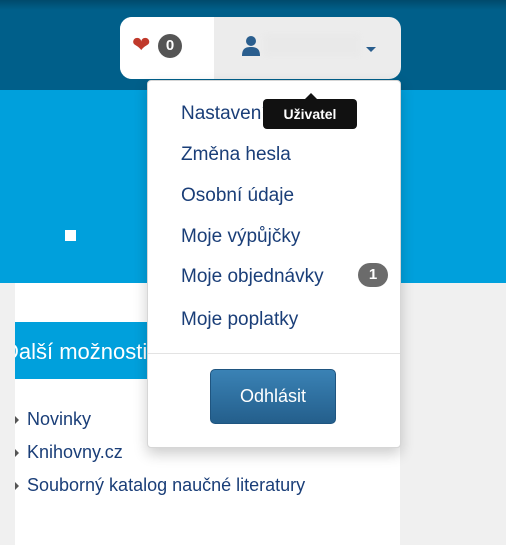 The height and width of the screenshot is (545, 506). What do you see at coordinates (141, 44) in the screenshot?
I see `heart-icon: ❤` at bounding box center [141, 44].